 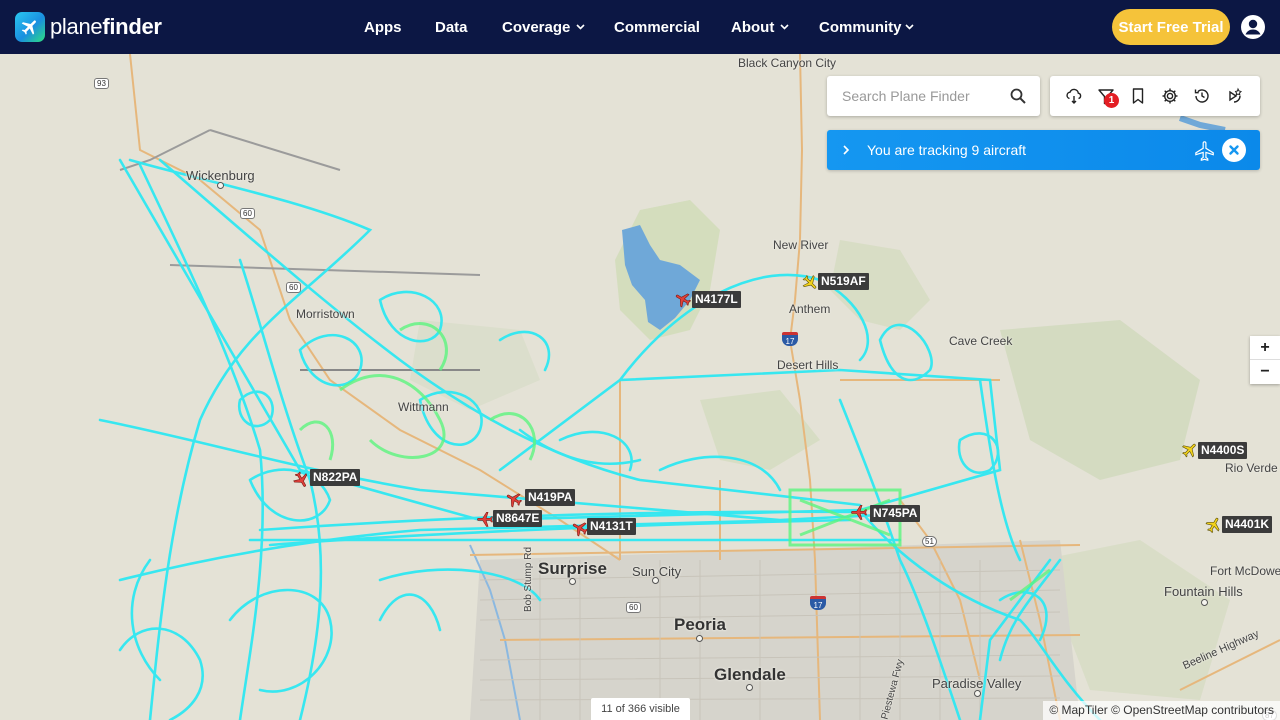 I want to click on aircraft-tag: N4131T, so click(x=611, y=526).